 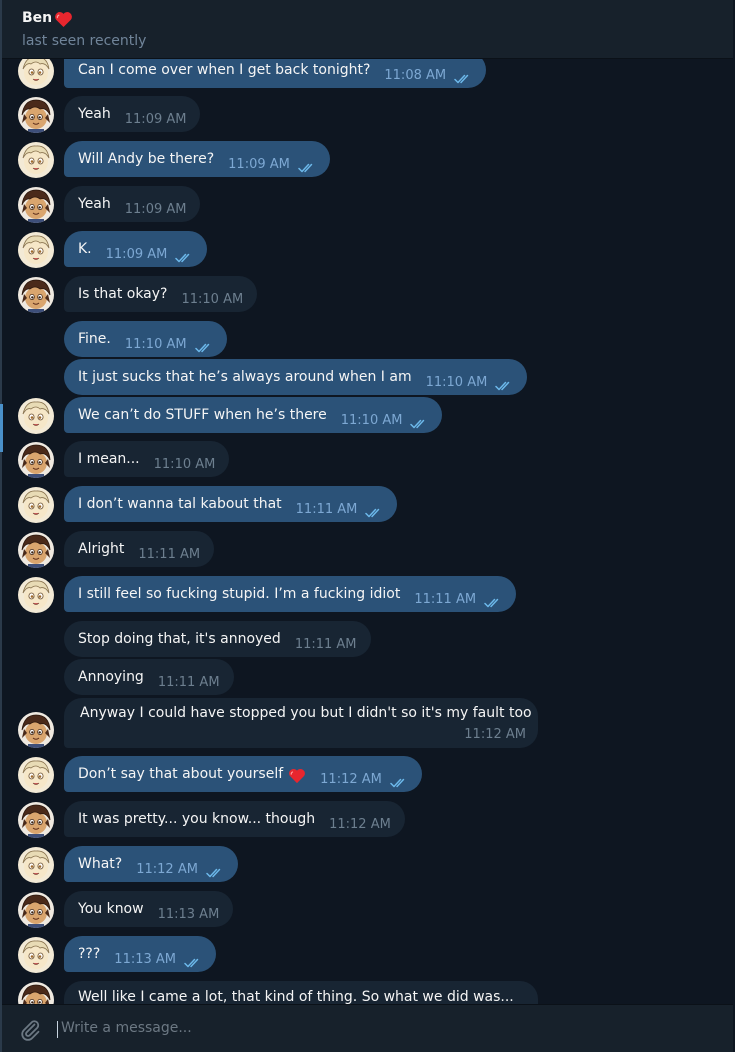 What do you see at coordinates (136, 249) in the screenshot?
I see `message-bubble: K. 11:09 AM` at bounding box center [136, 249].